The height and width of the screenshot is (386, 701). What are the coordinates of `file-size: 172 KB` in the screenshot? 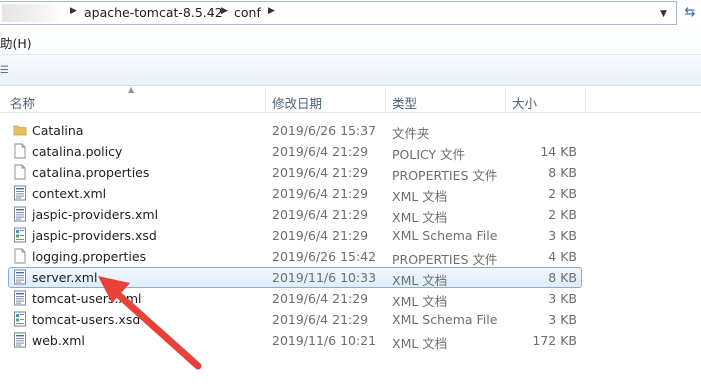 It's located at (554, 340).